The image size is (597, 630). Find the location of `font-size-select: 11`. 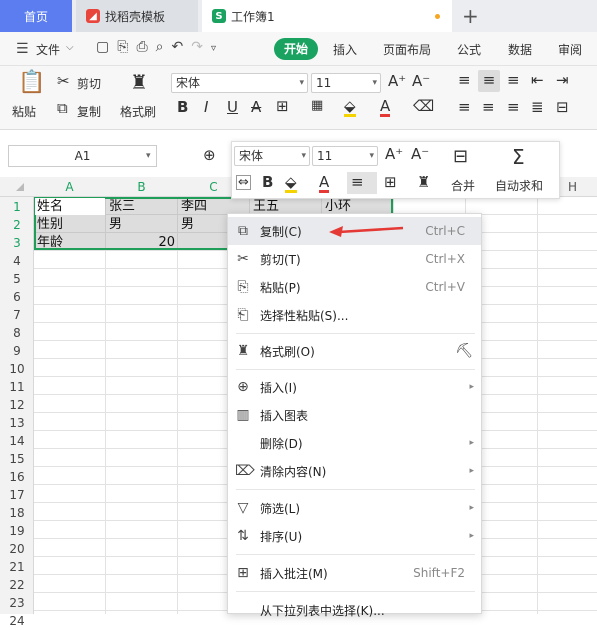

font-size-select: 11 is located at coordinates (346, 83).